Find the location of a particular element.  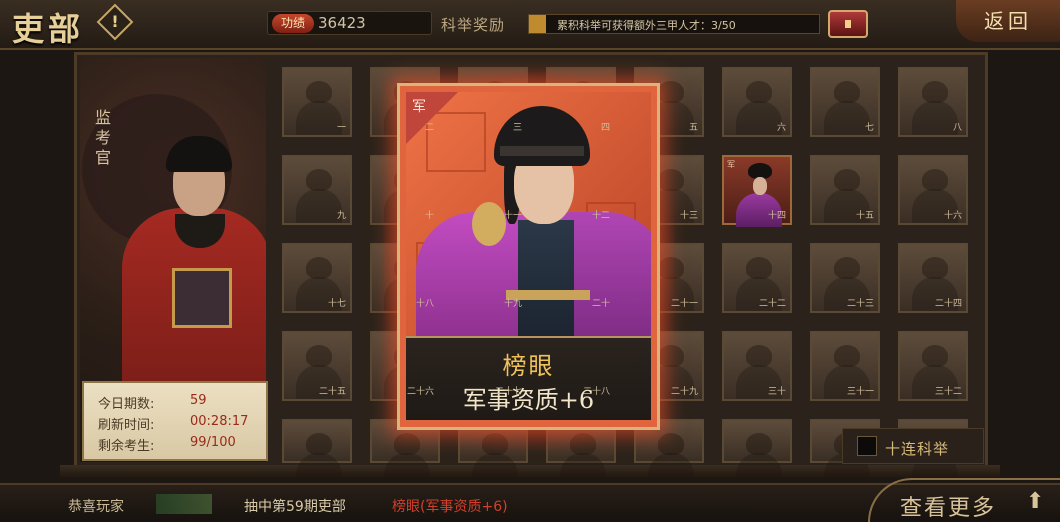

card-number: 二十七 is located at coordinates (508, 392).